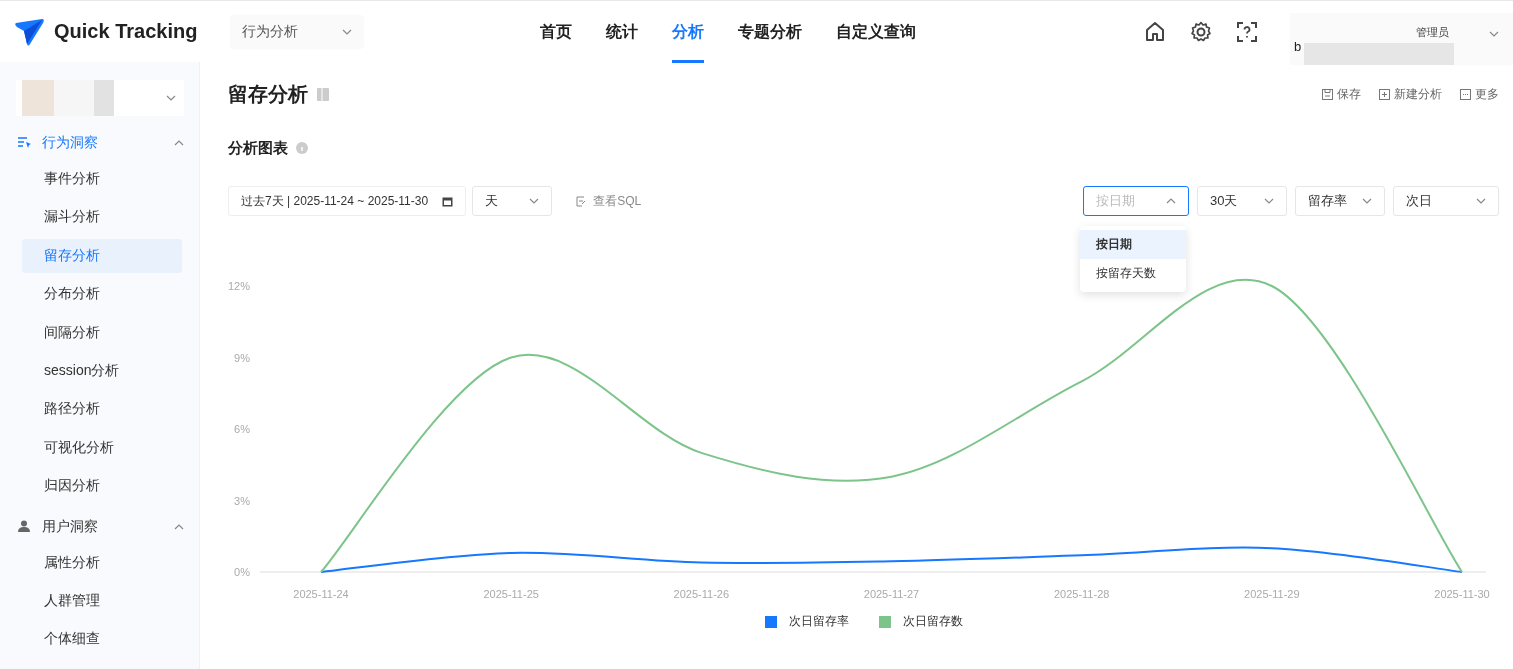 The image size is (1513, 669). Describe the element at coordinates (1446, 201) in the screenshot. I see `filter-select: 次日` at that location.